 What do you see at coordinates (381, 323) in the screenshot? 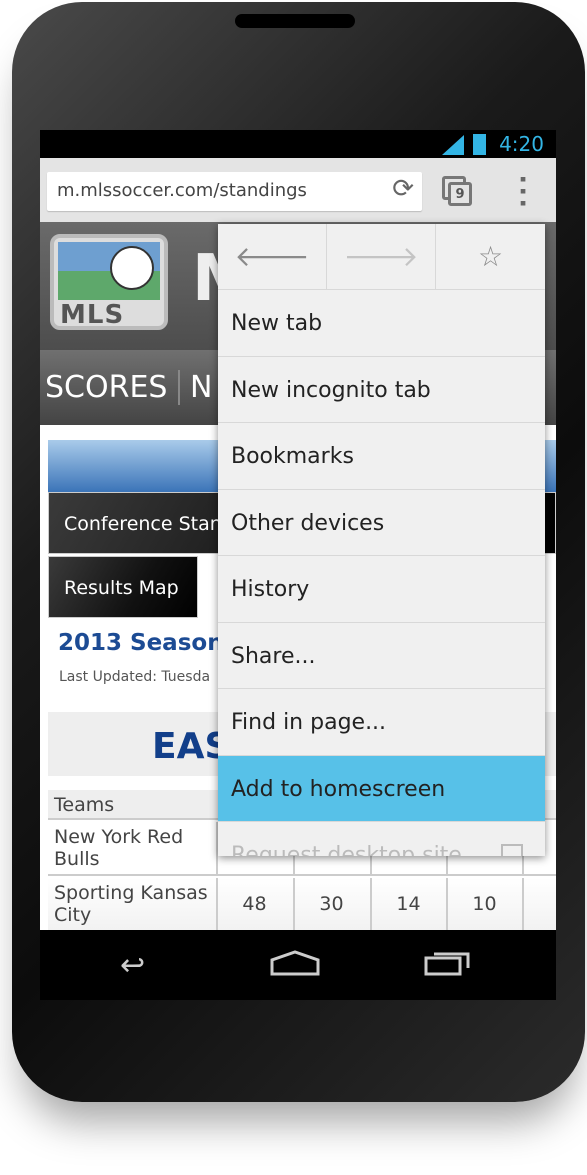
I see `menu-item-new-tab: New tab` at bounding box center [381, 323].